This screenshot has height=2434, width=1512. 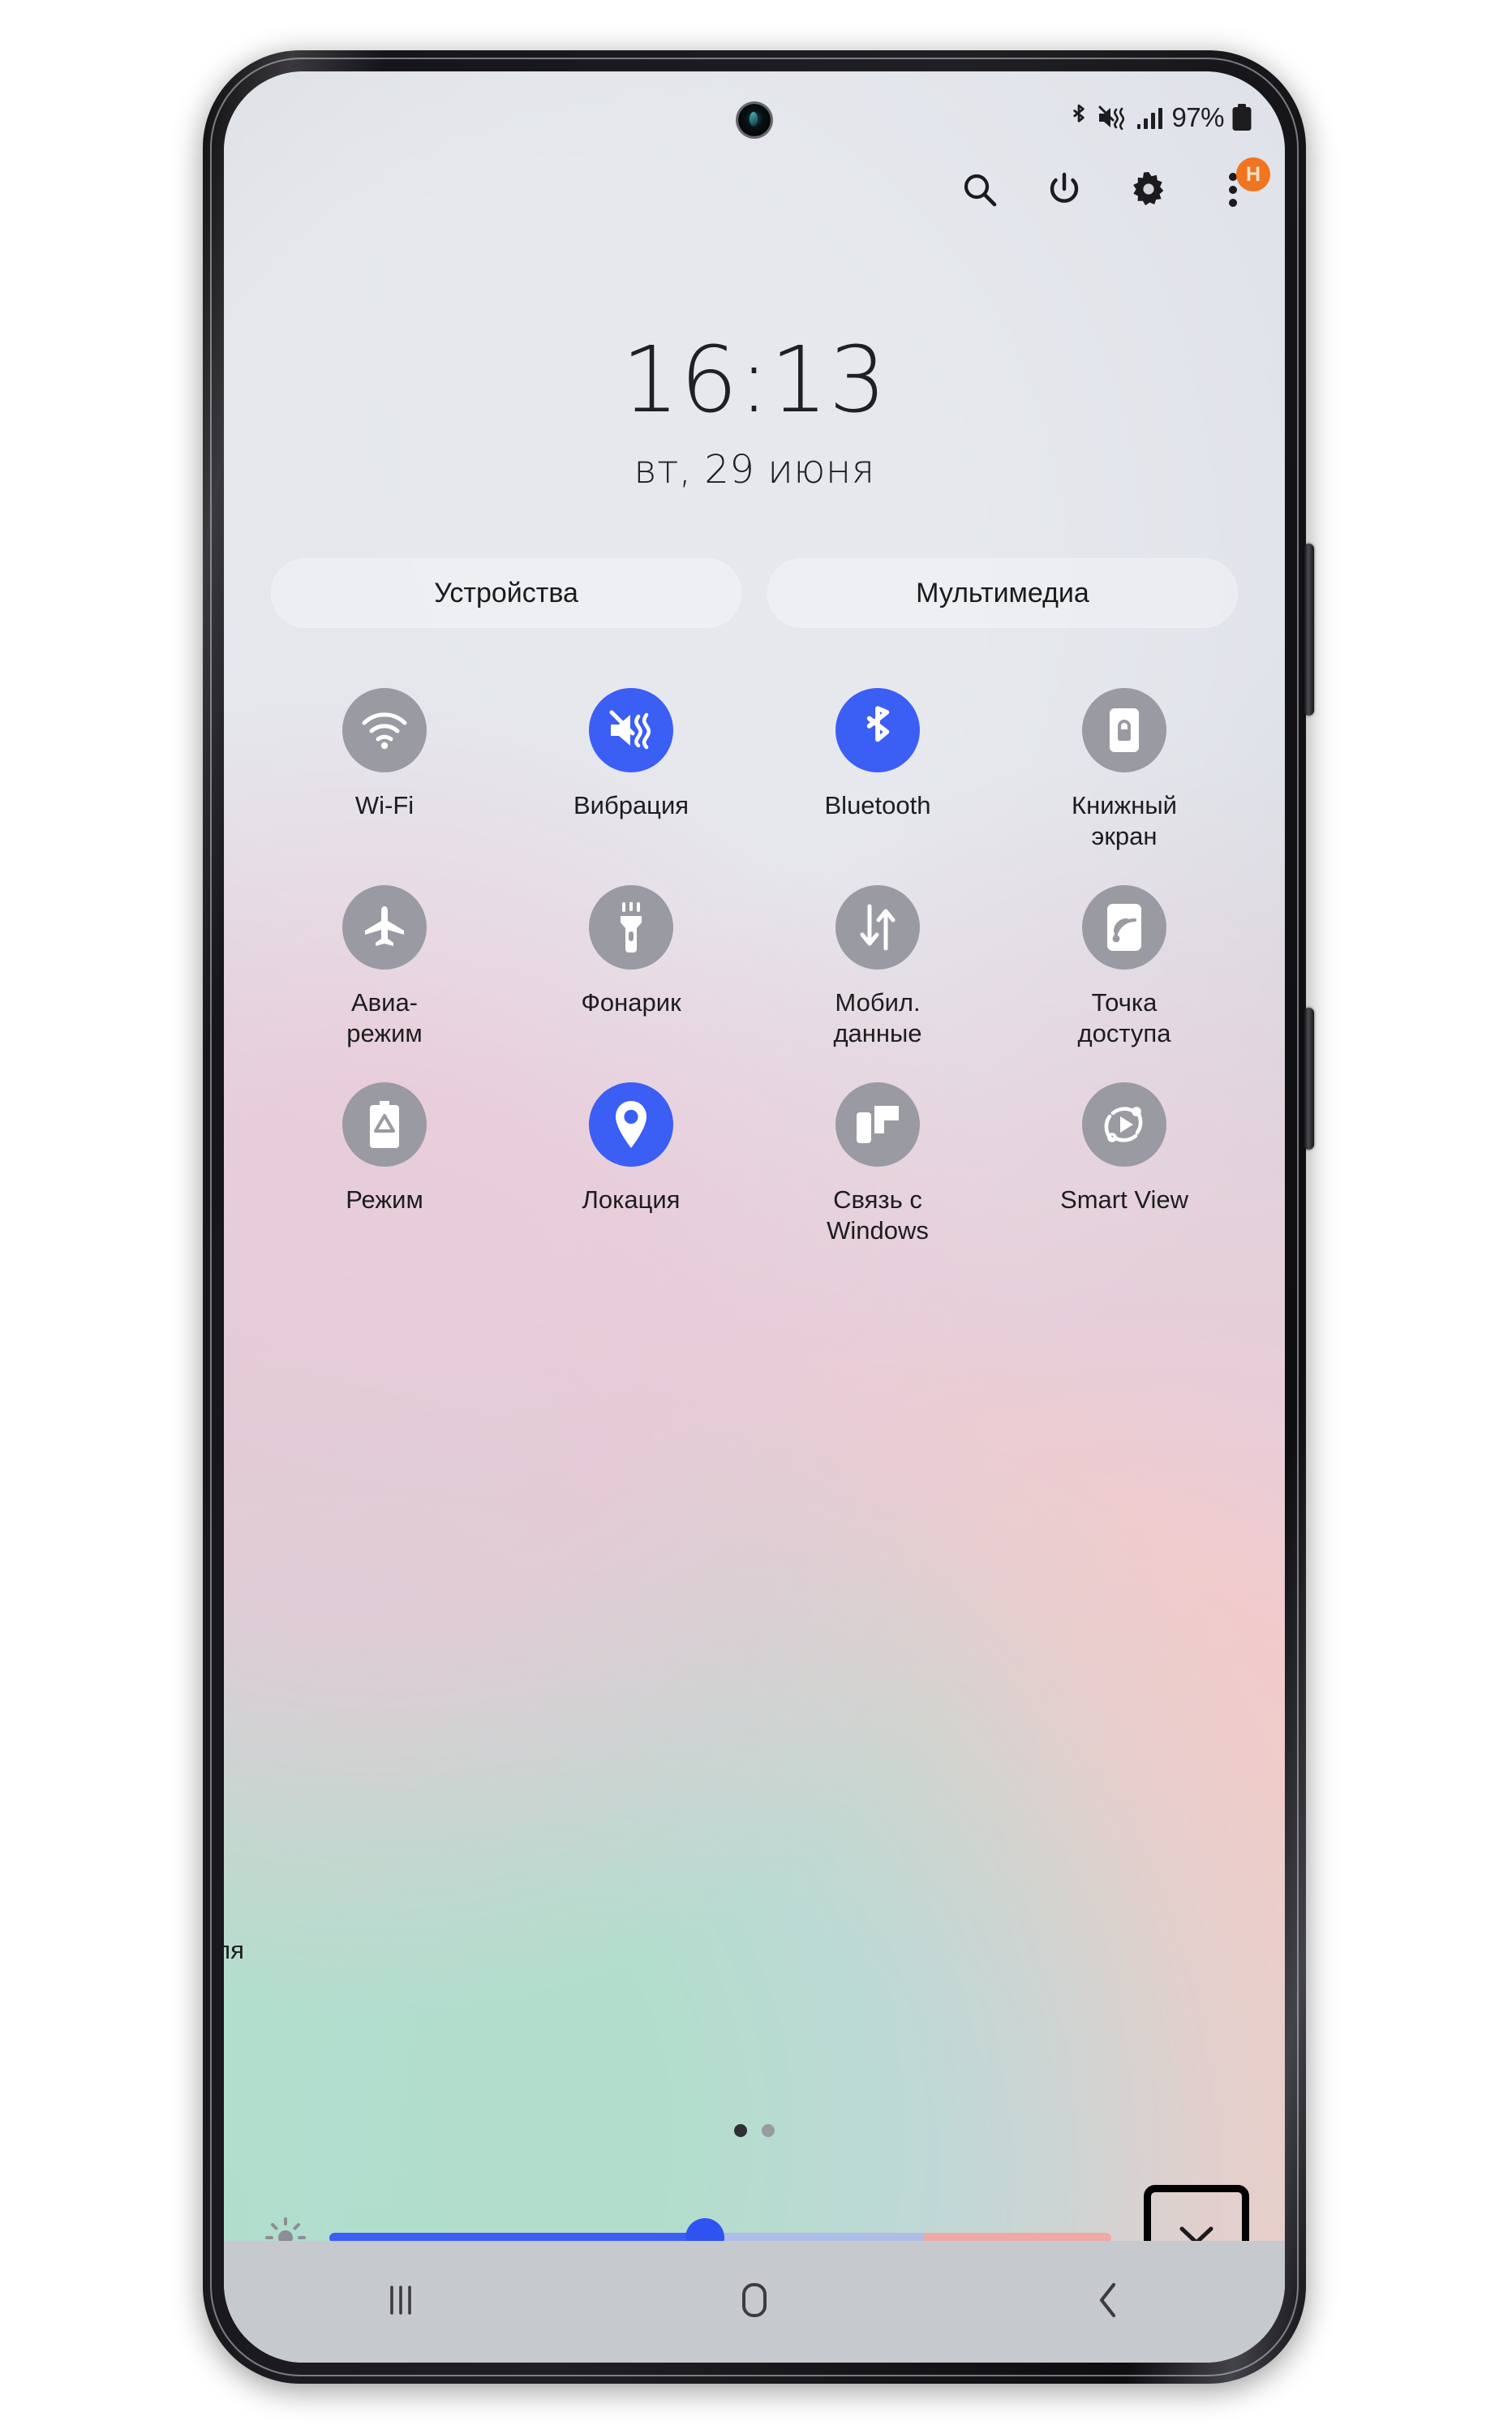 I want to click on clock-time: 16:13, so click(x=754, y=380).